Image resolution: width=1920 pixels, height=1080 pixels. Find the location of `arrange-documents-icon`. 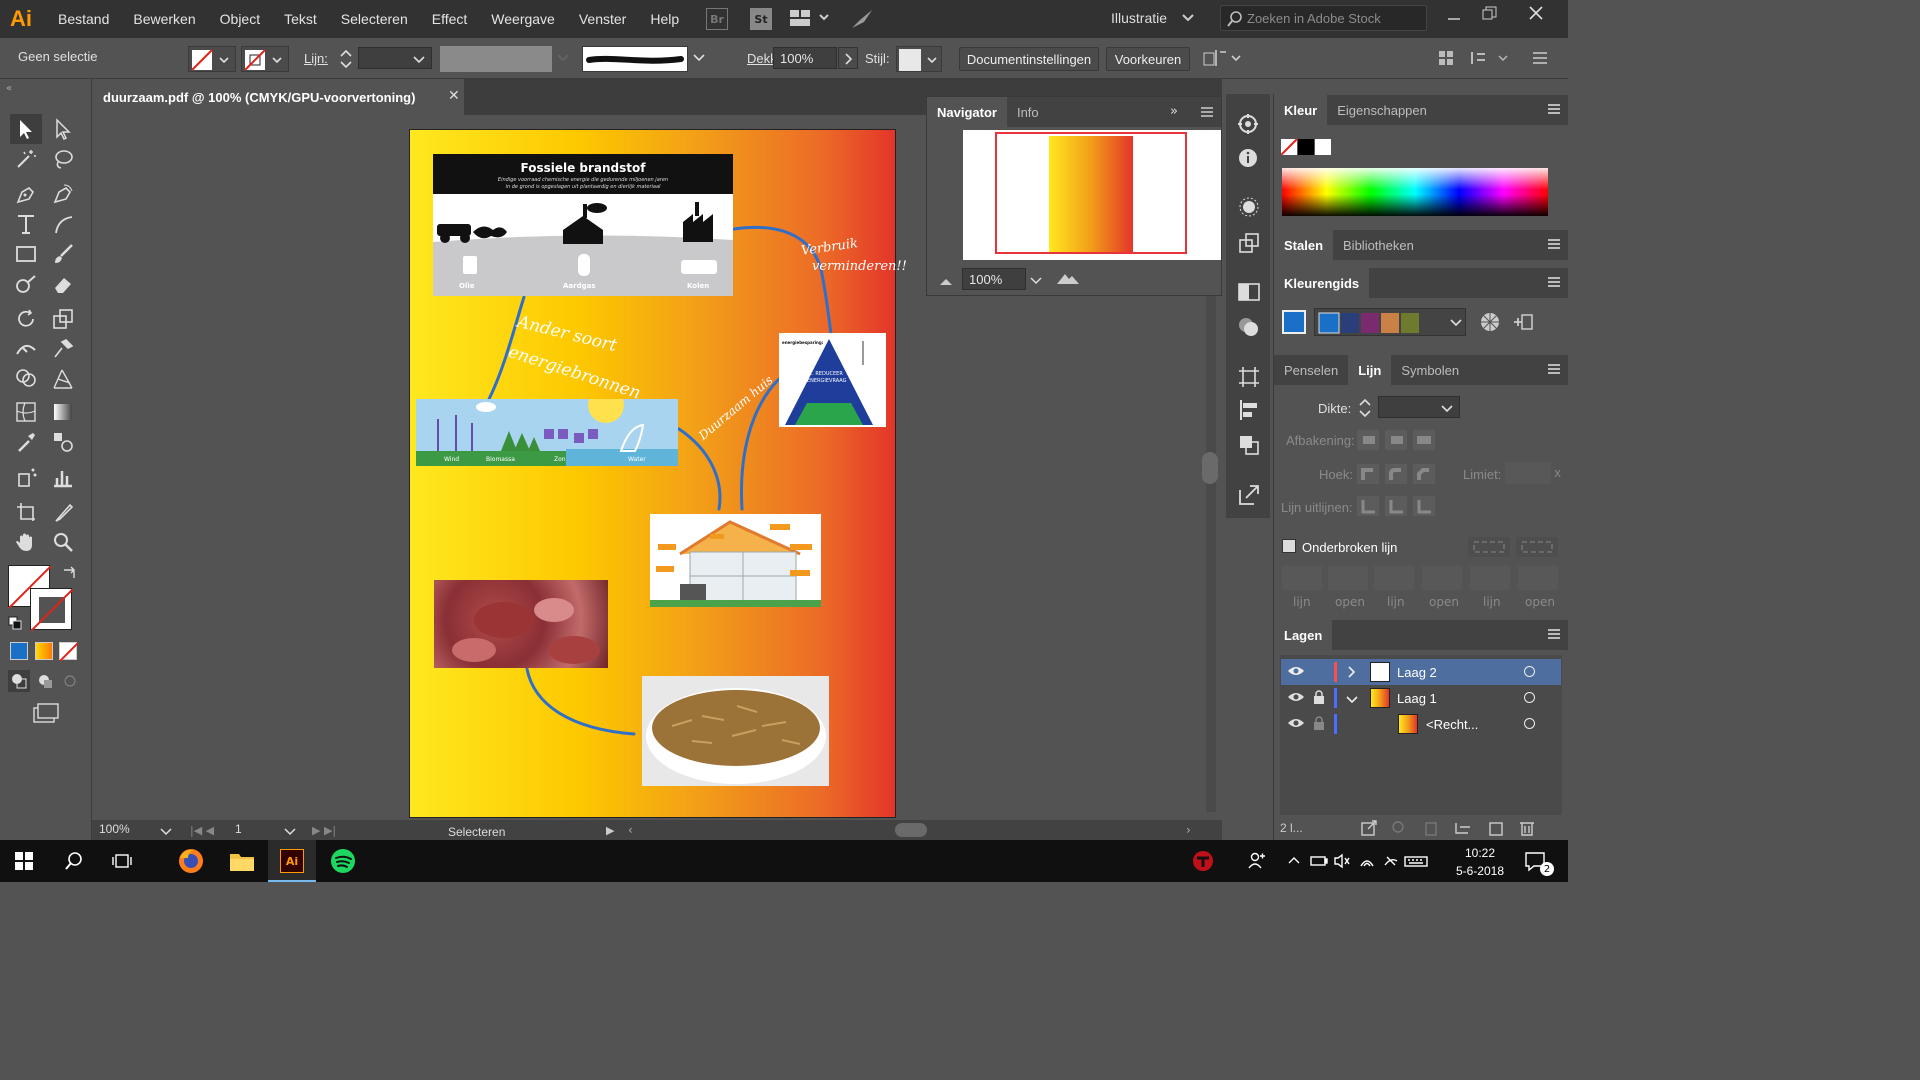

arrange-documents-icon is located at coordinates (809, 18).